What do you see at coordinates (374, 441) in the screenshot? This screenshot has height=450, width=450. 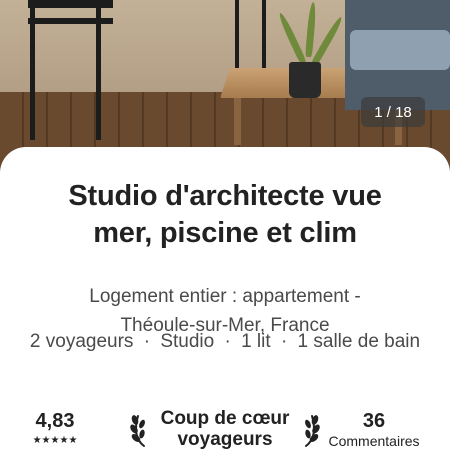 I see `reviews-label: Commentaires` at bounding box center [374, 441].